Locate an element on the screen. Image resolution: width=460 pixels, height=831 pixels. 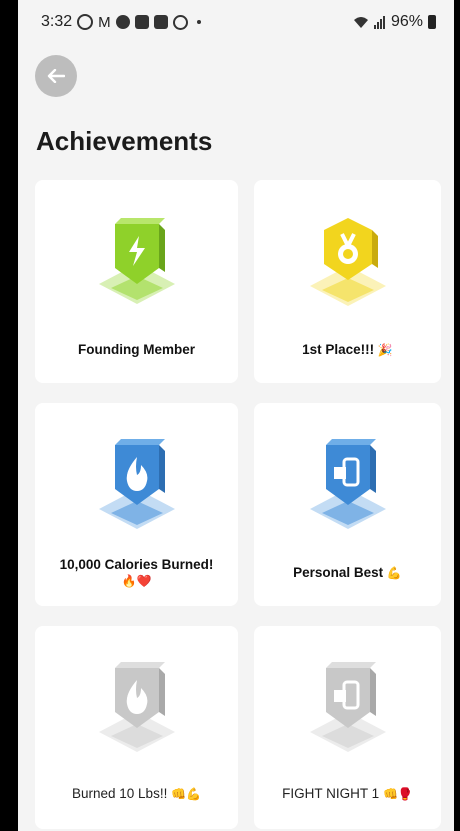
achievement-card-personal-best: Personal Best 💪 is located at coordinates (347, 504).